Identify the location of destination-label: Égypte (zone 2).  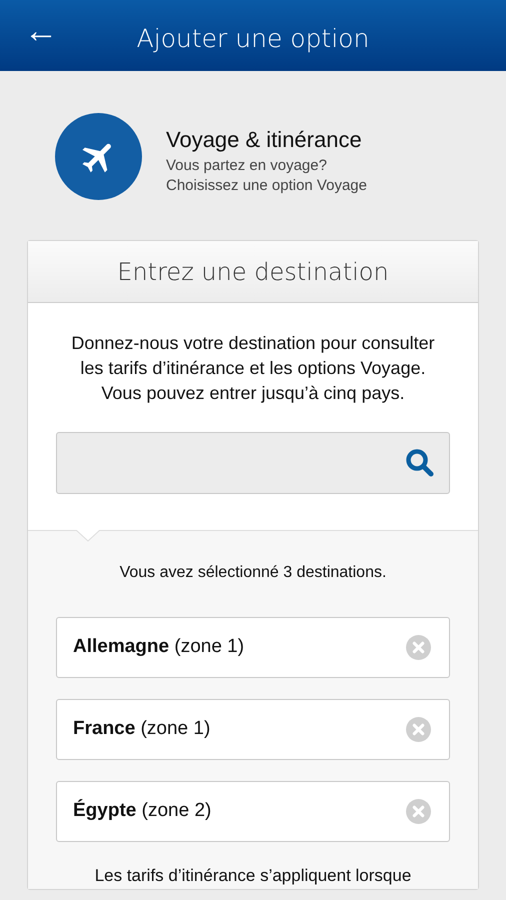
(142, 811).